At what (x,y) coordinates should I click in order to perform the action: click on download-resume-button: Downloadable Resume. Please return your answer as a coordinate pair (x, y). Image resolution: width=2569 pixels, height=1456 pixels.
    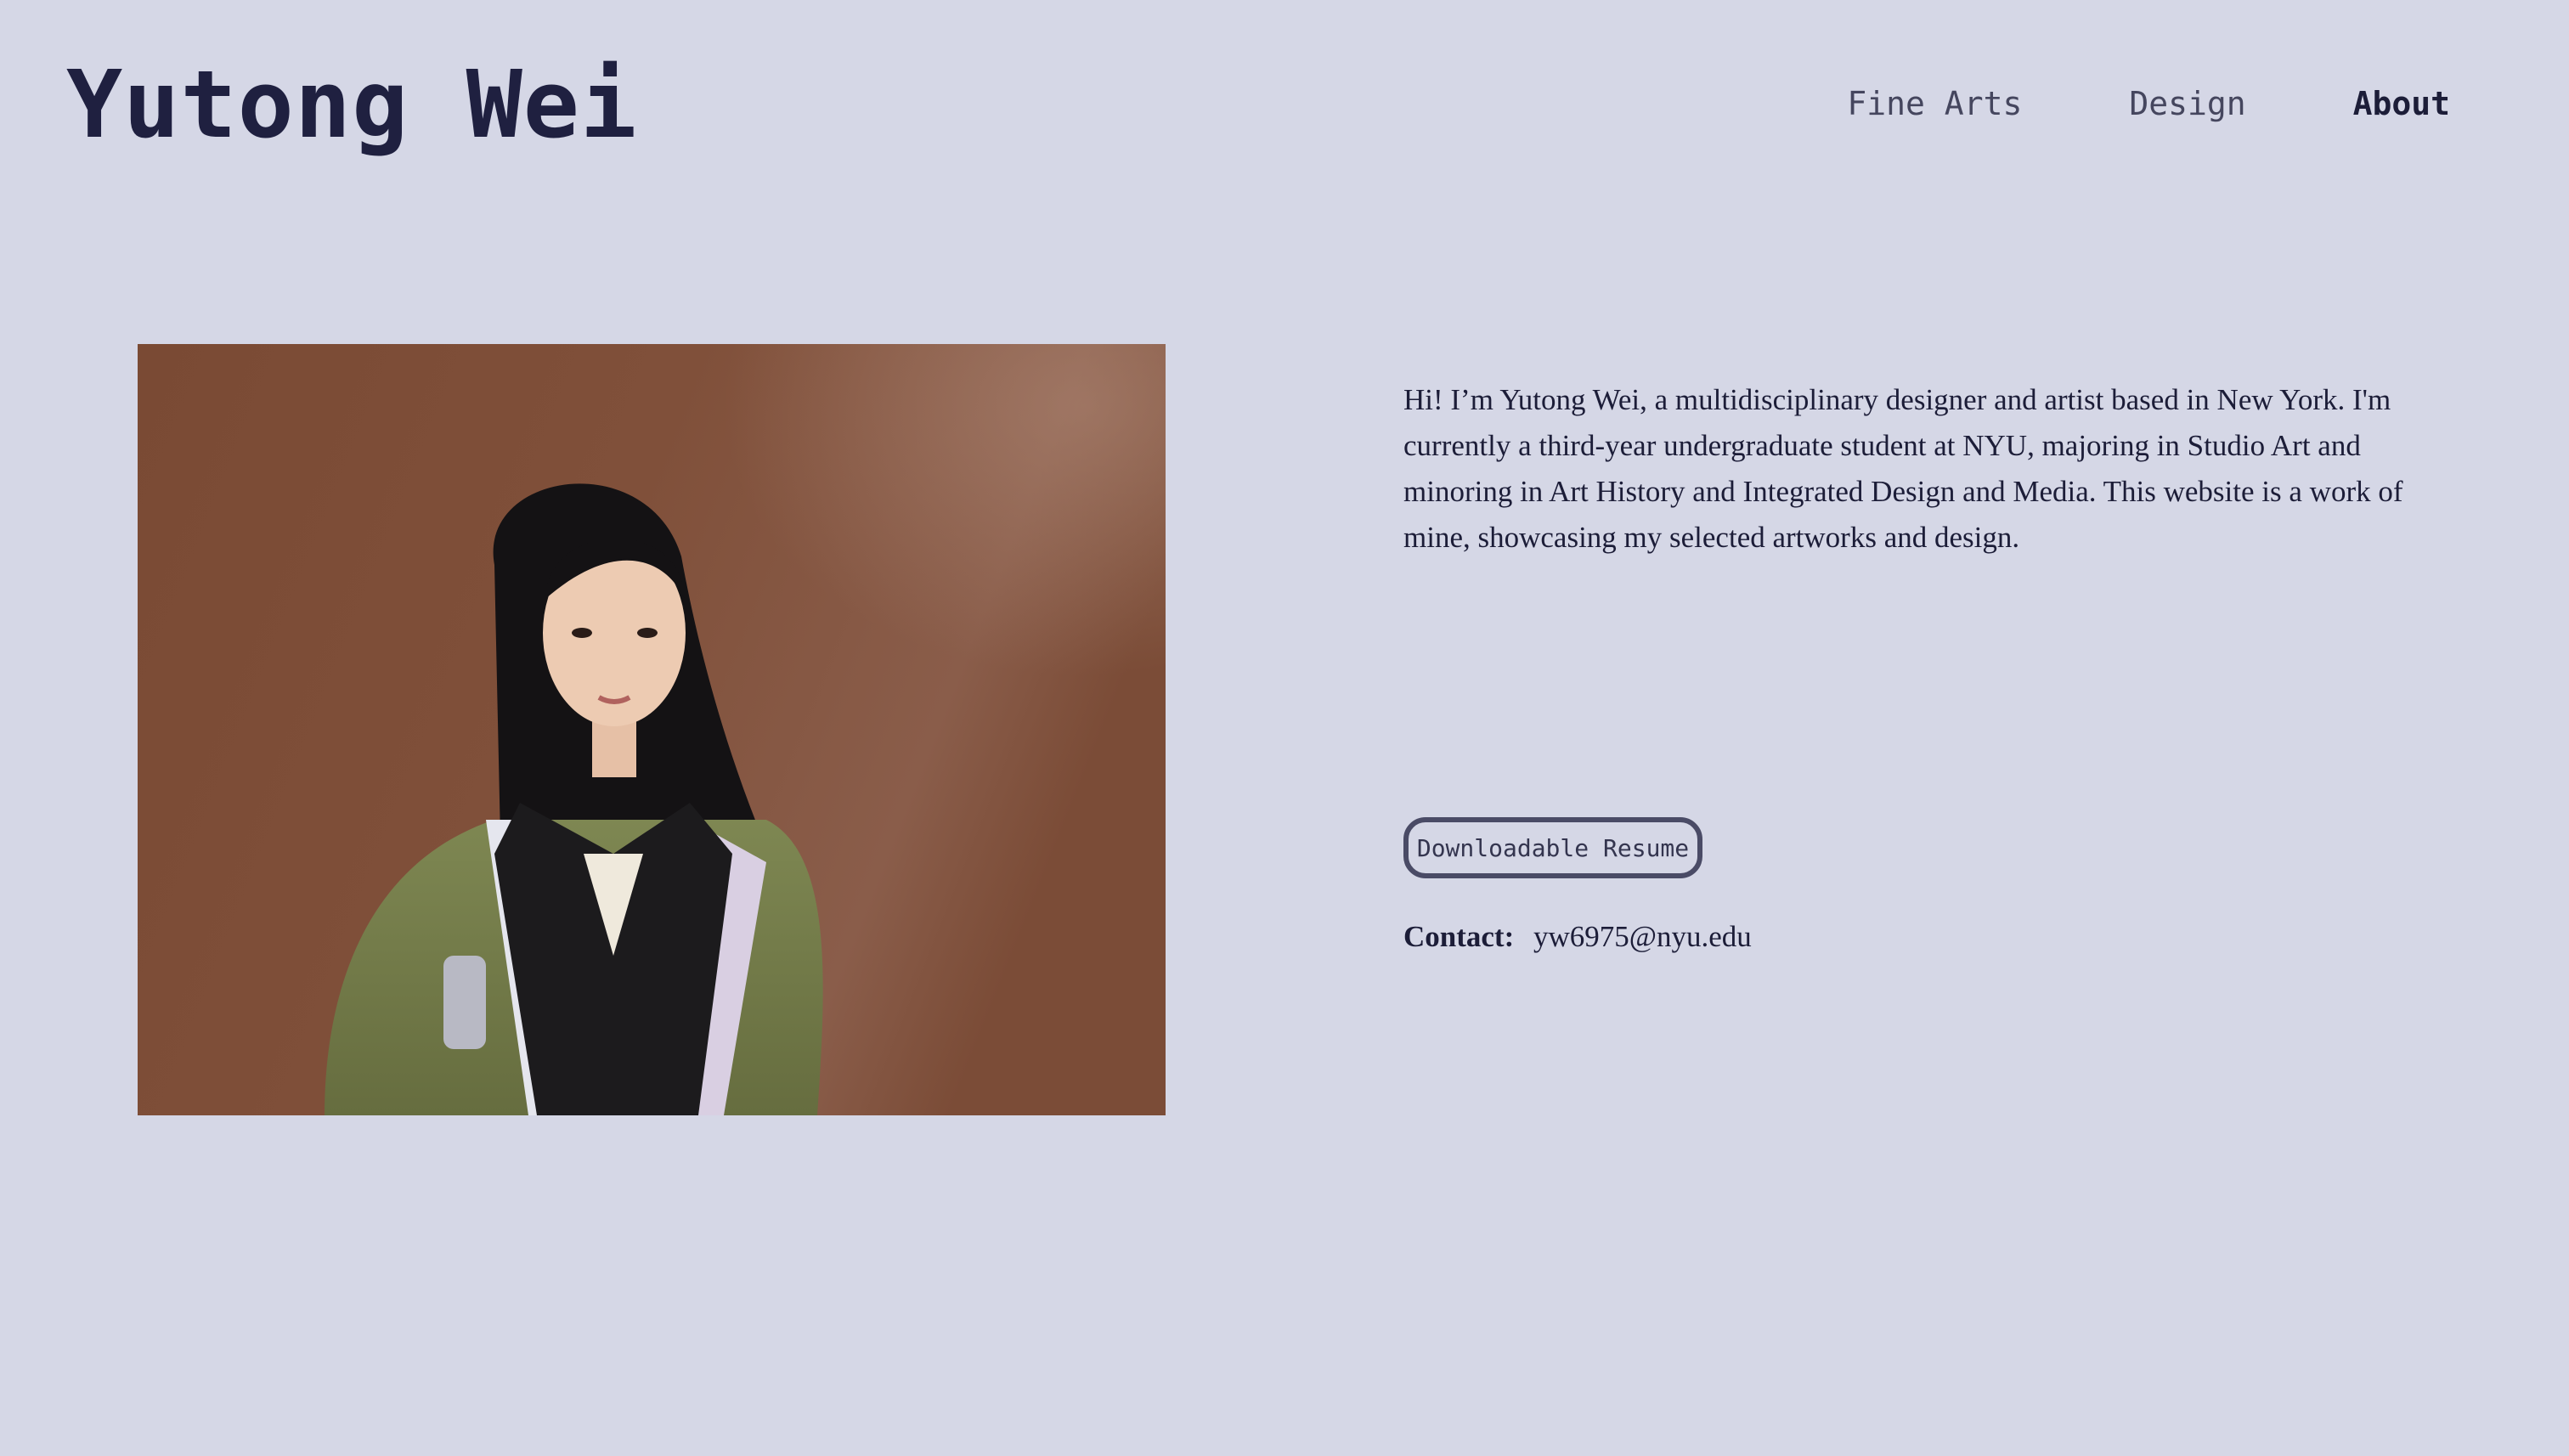
    Looking at the image, I should click on (1553, 848).